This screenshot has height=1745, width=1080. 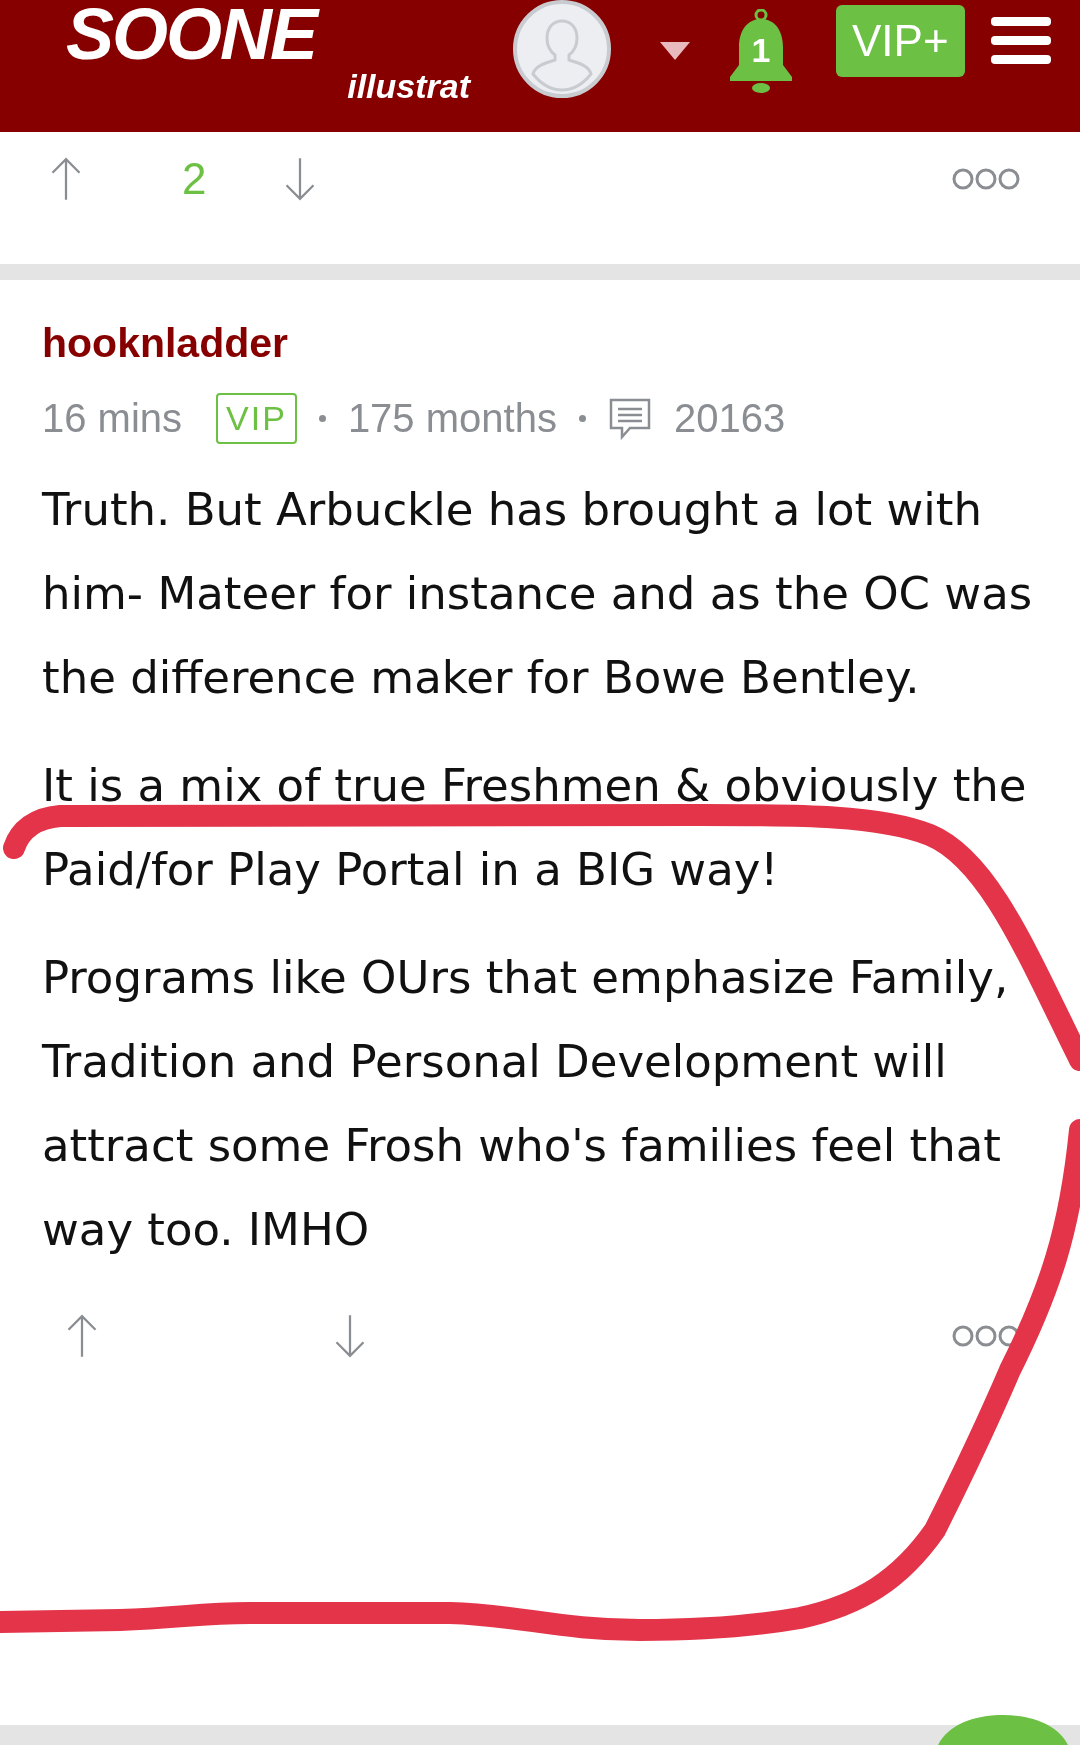 I want to click on post-paragraph: It is a mix of true Freshmen & obviously the Paid/for Play Portal in a BIG way!, so click(x=535, y=828).